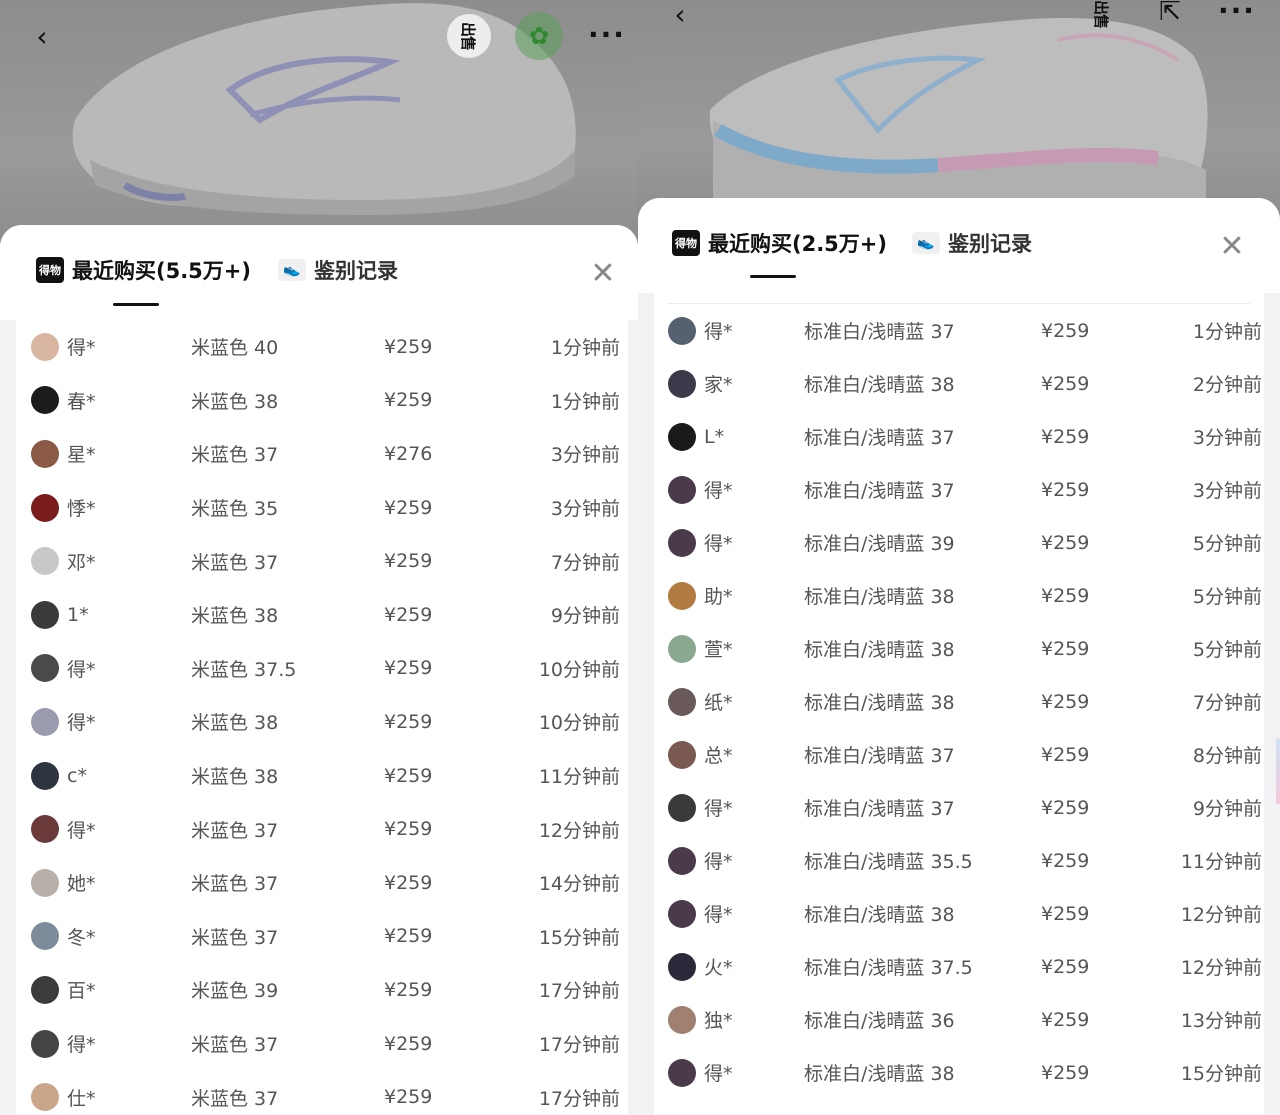  I want to click on purchase-time: 1分钟前, so click(585, 348).